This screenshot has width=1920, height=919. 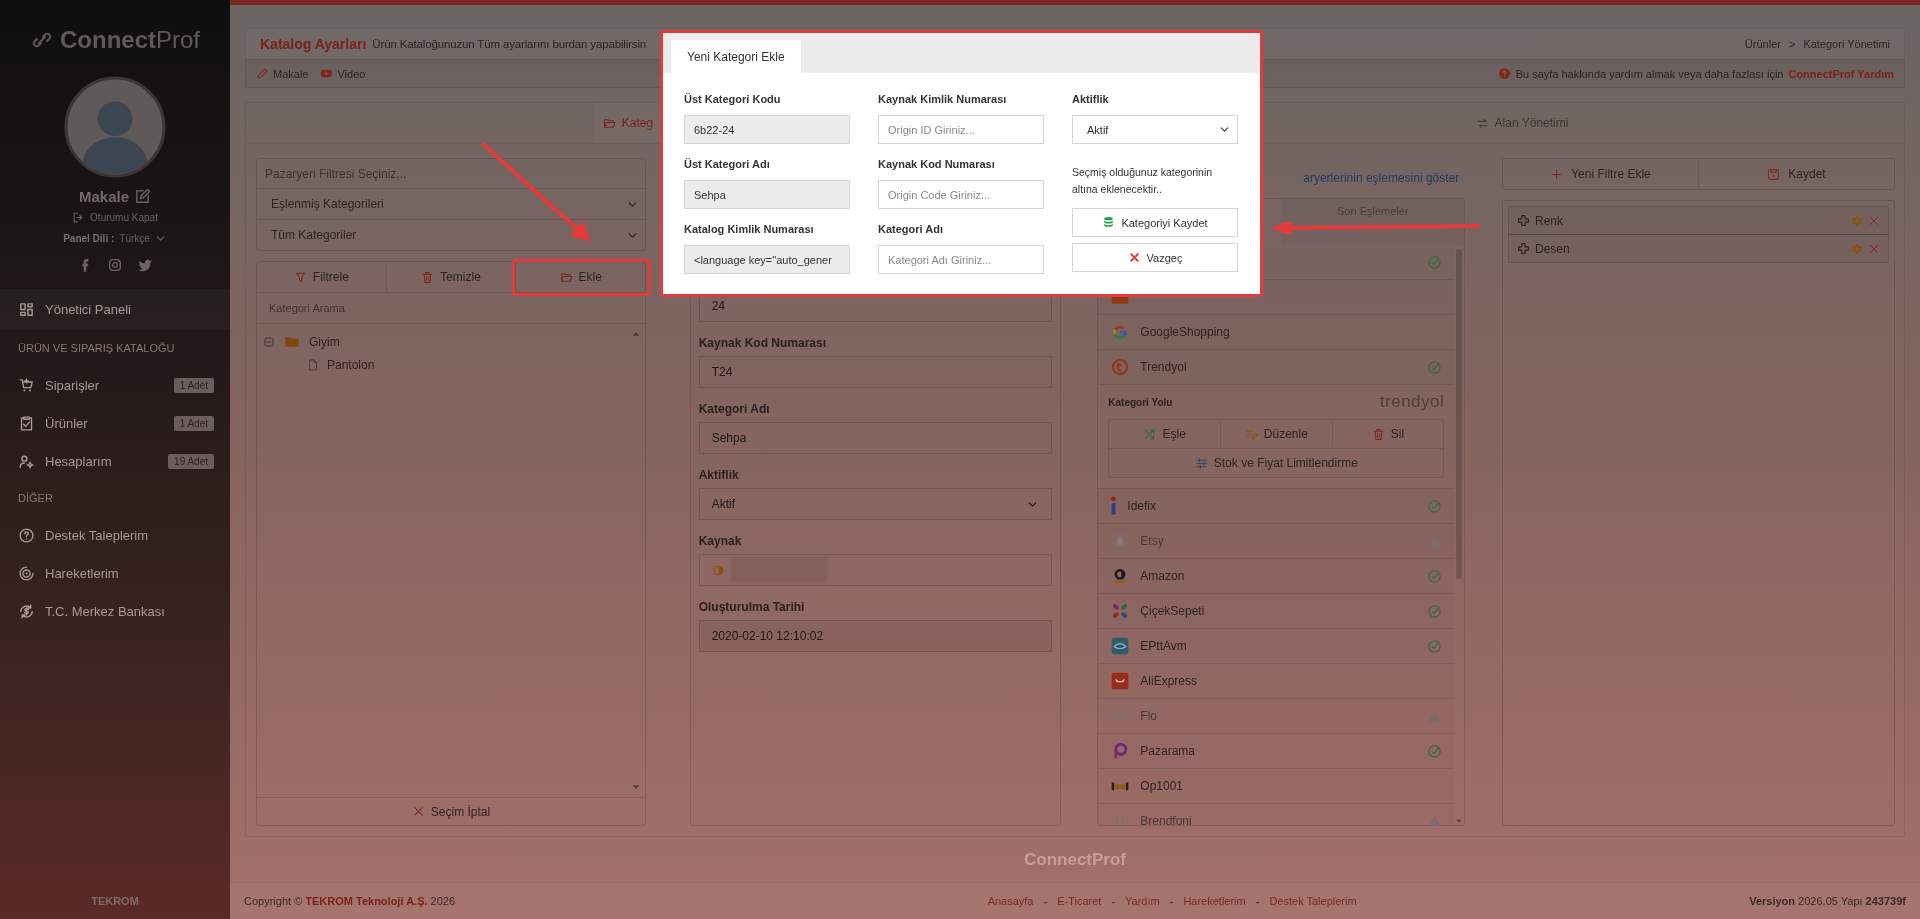 I want to click on footer-link: E-Ticaret, so click(x=1079, y=901).